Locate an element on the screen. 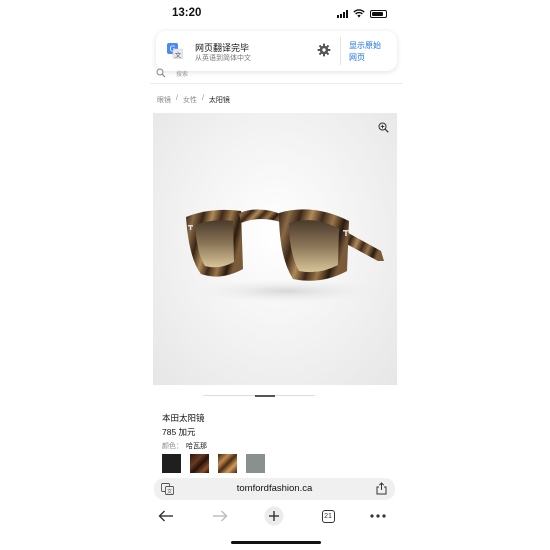 This screenshot has width=550, height=550. divider is located at coordinates (276, 83).